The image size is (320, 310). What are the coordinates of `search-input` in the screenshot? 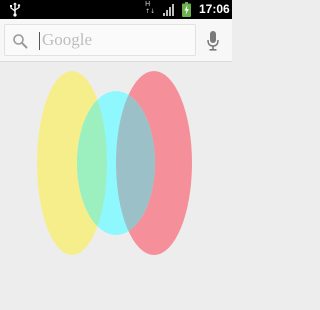 It's located at (116, 40).